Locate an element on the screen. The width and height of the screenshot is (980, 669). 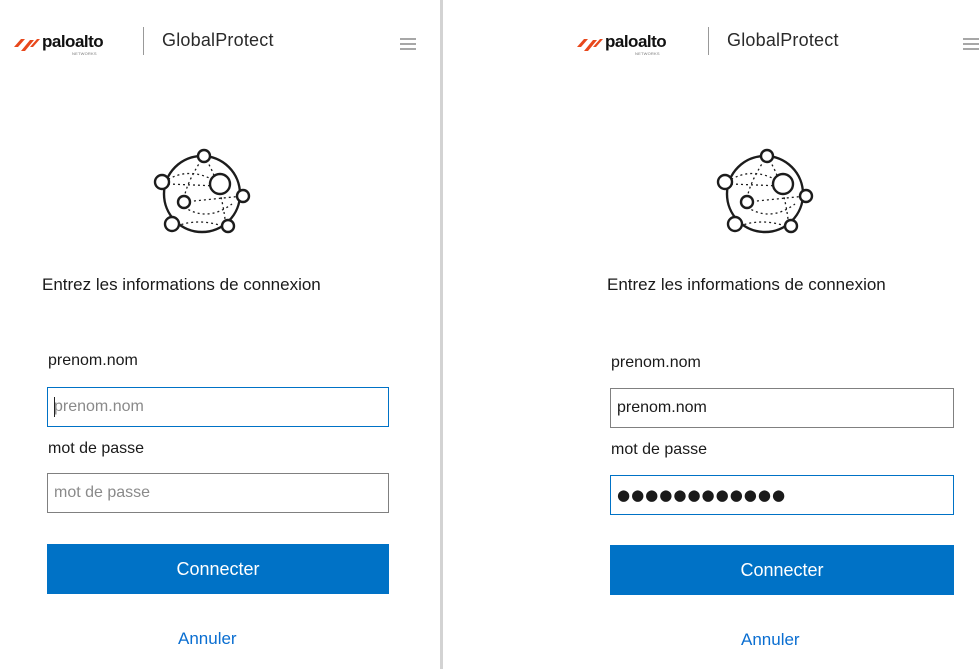
text-caret is located at coordinates (54, 407).